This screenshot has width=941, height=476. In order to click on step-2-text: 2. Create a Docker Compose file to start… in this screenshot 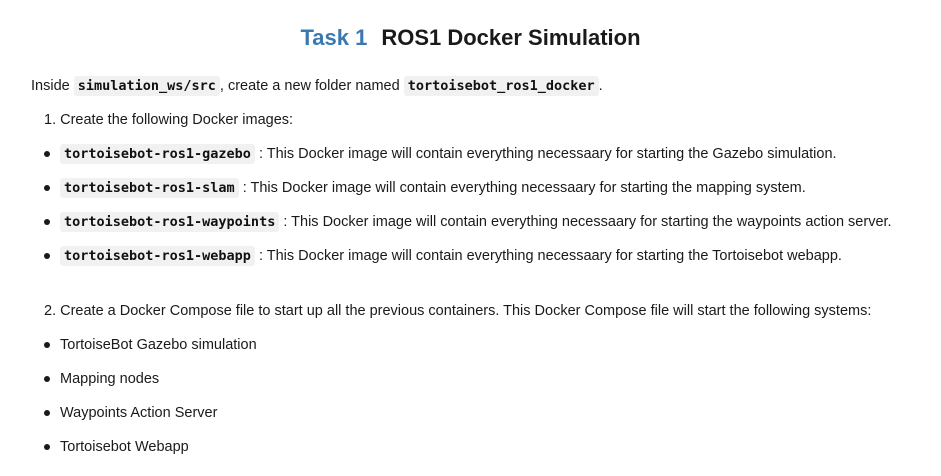, I will do `click(458, 311)`.